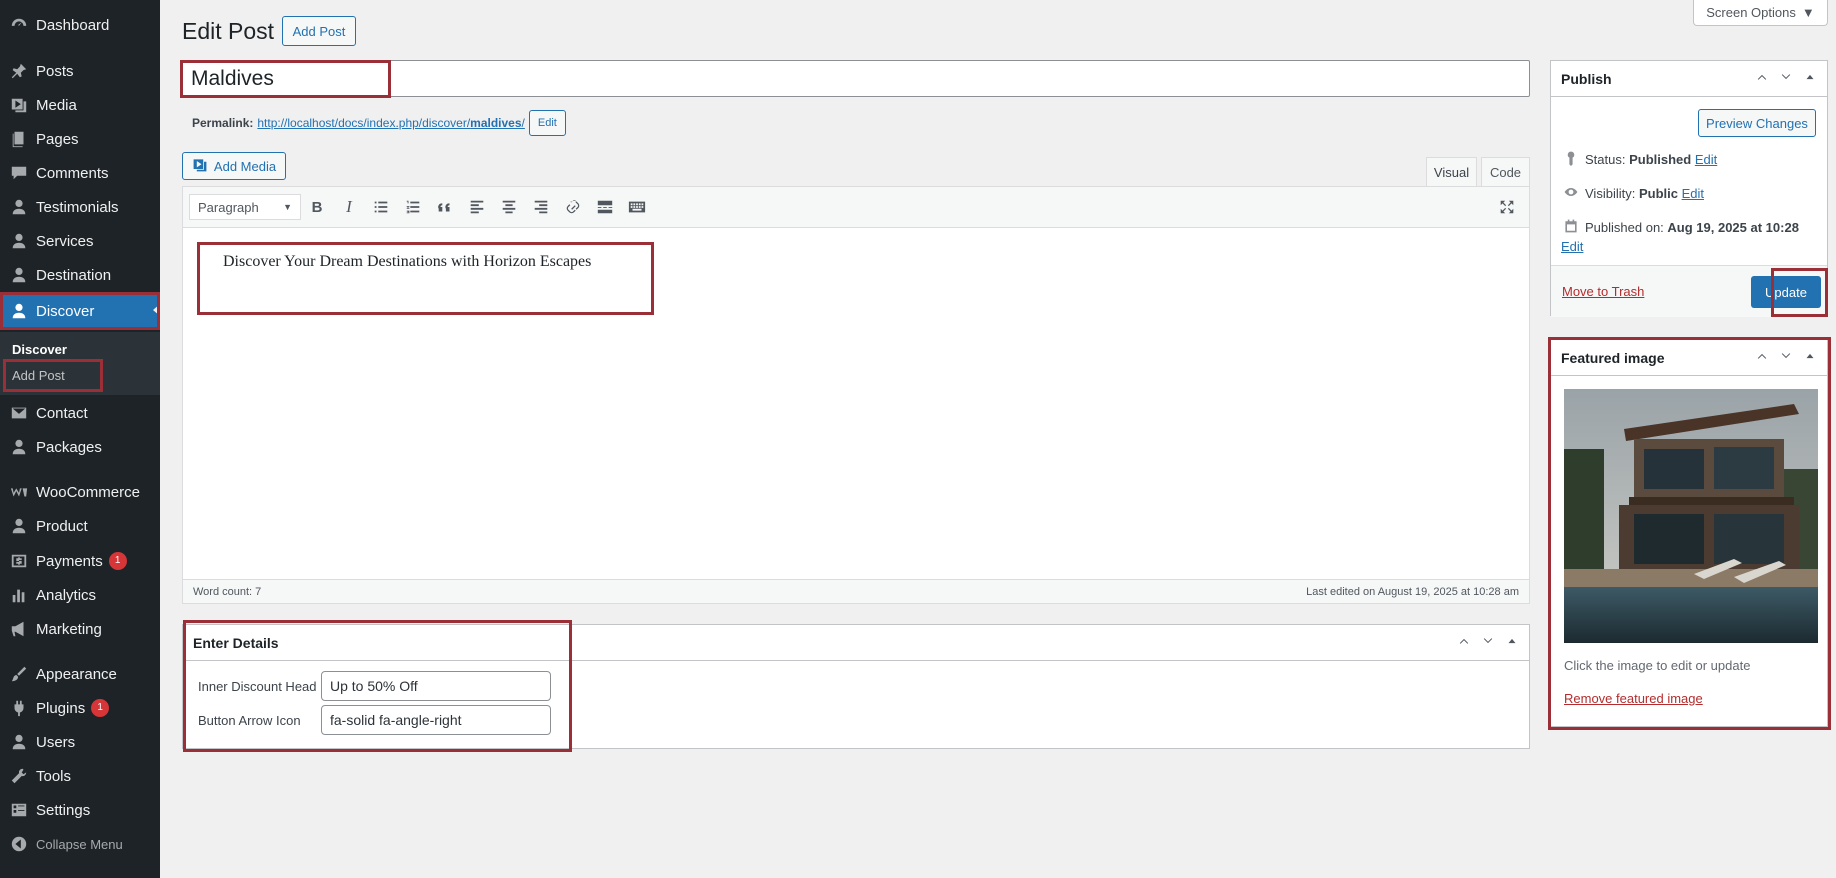 The image size is (1836, 878). I want to click on collapse-menu-button: Collapse Menu, so click(80, 844).